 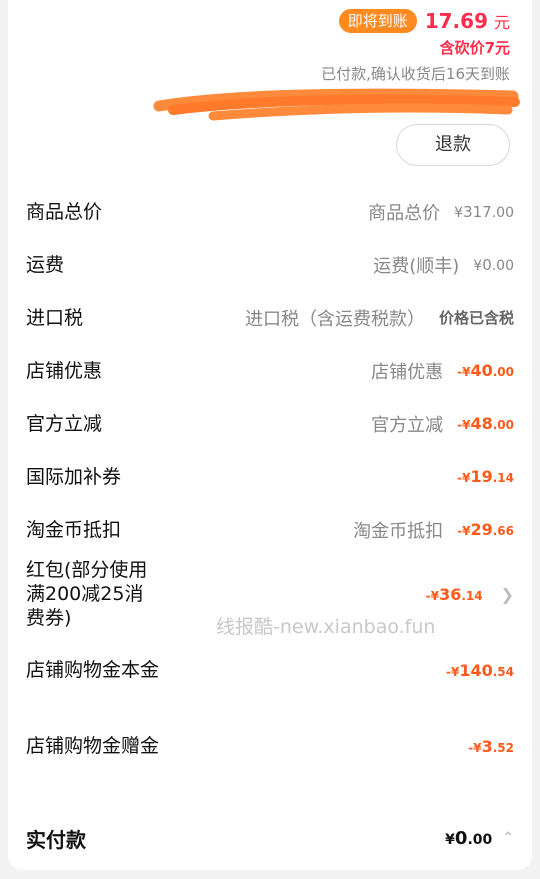 I want to click on row-amount: -¥19.14, so click(x=485, y=476).